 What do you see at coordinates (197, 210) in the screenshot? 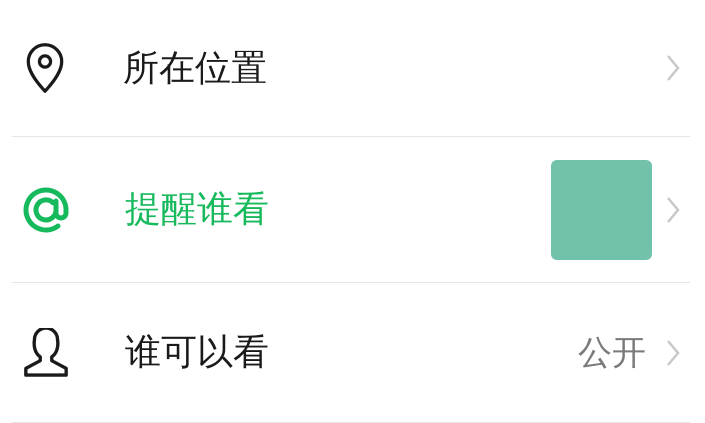
I see `row-label: 提醒谁看` at bounding box center [197, 210].